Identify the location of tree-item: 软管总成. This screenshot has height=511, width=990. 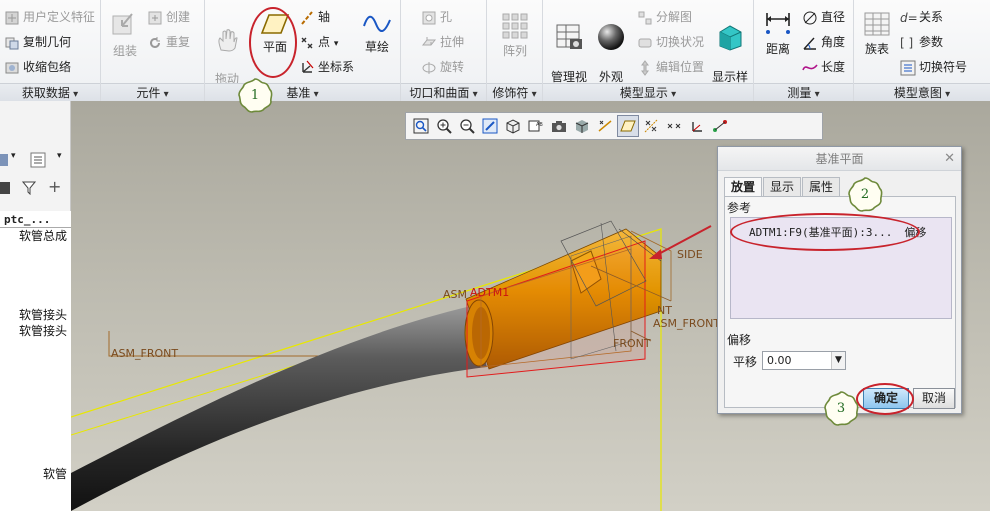
(35, 235).